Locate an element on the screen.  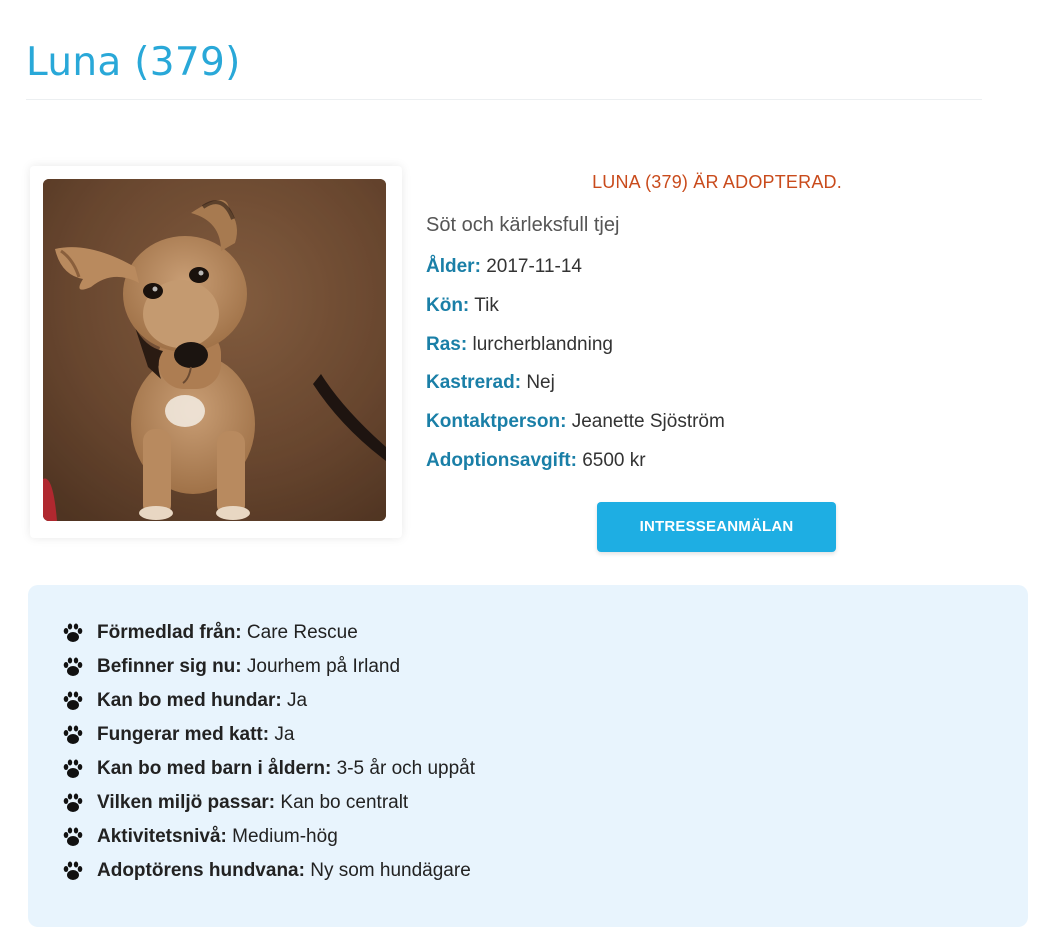
fact-gender: Kön: Tik is located at coordinates (462, 306).